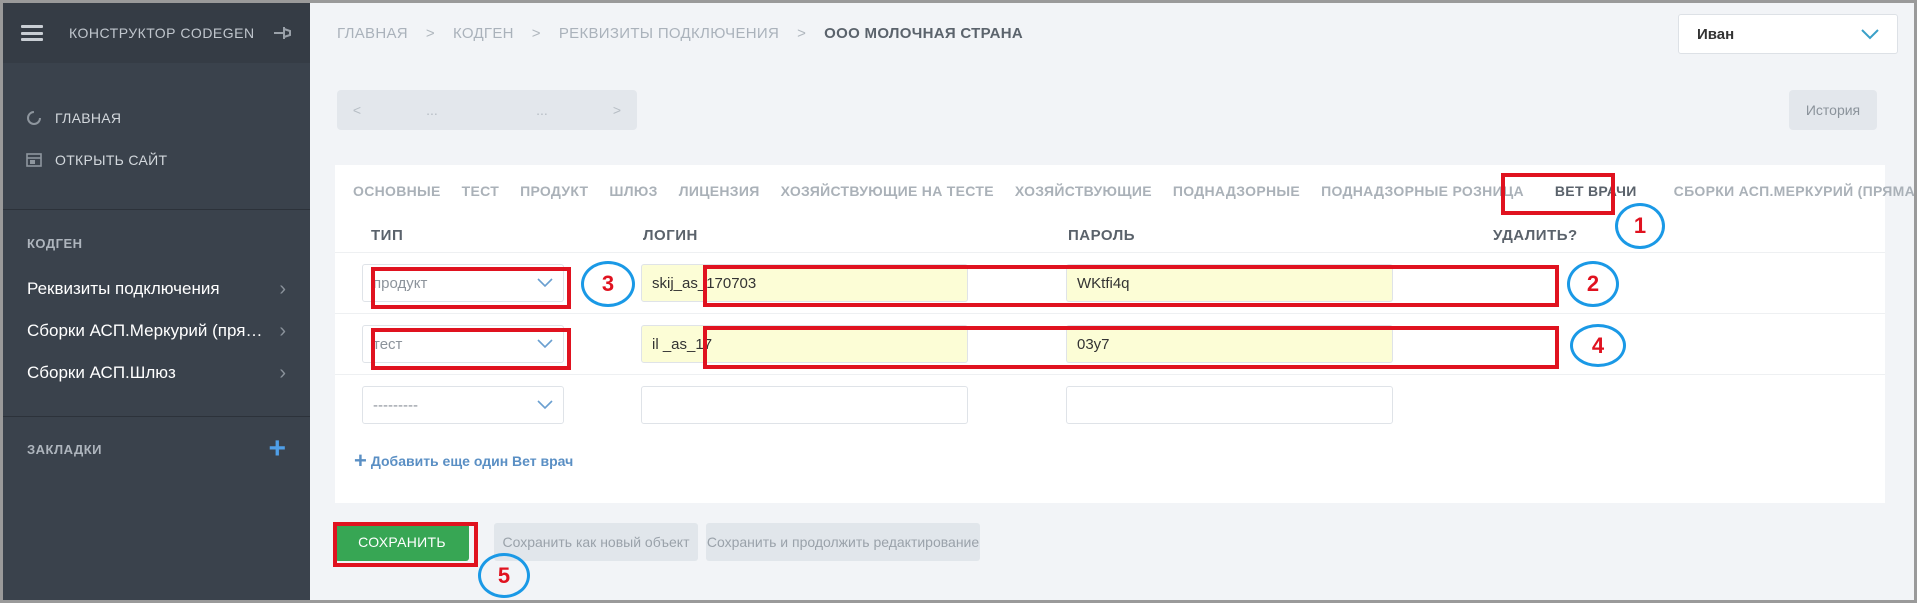 The image size is (1917, 603). I want to click on annotation-marker-1: 1, so click(1640, 226).